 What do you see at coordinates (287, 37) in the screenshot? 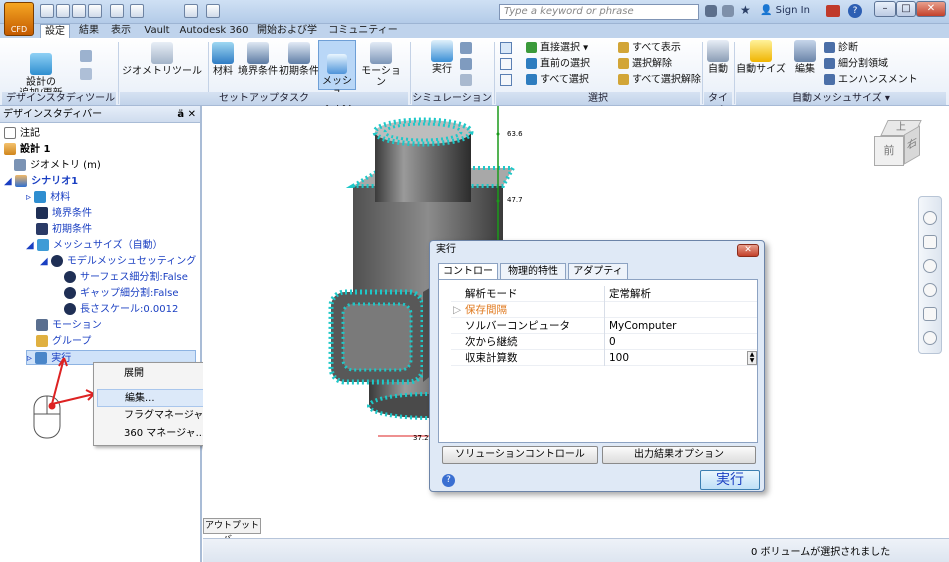
I see `tab-getting-started: 開始および学習` at bounding box center [287, 37].